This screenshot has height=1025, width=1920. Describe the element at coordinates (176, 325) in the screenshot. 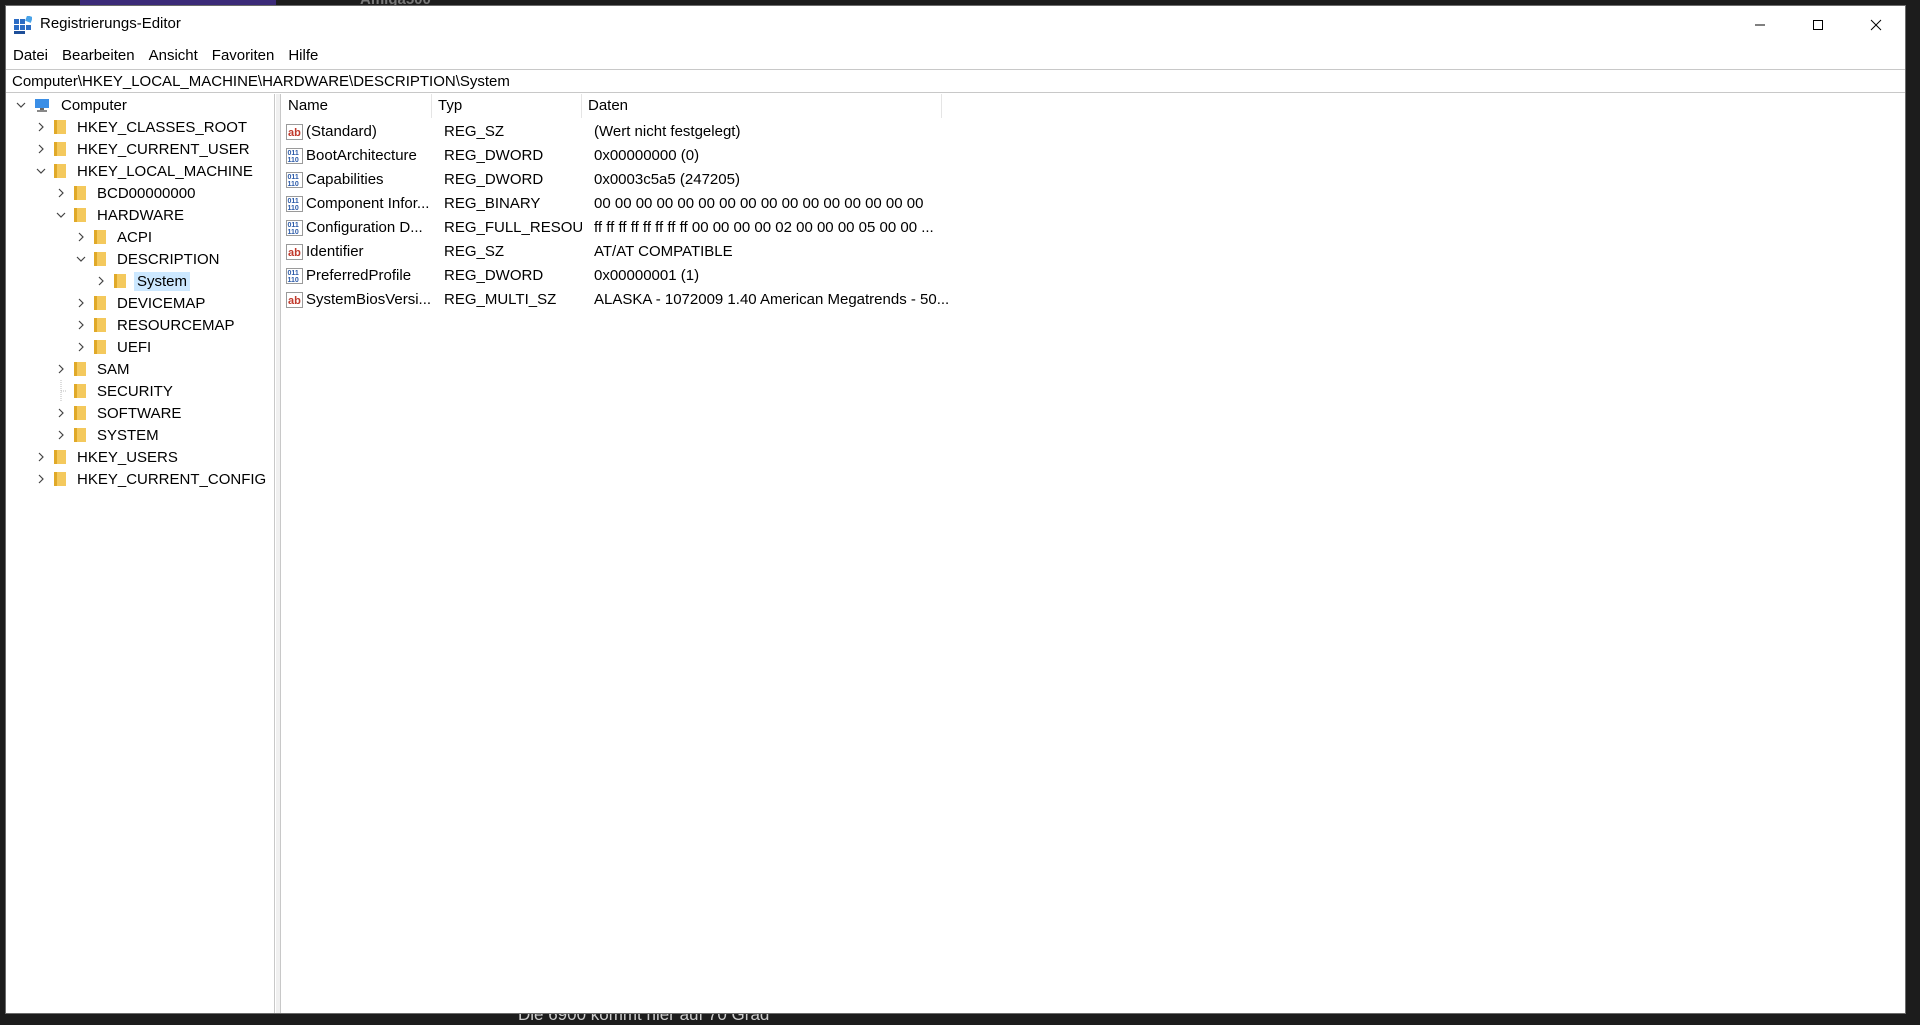

I see `tree-node-label: RESOURCEMAP` at that location.